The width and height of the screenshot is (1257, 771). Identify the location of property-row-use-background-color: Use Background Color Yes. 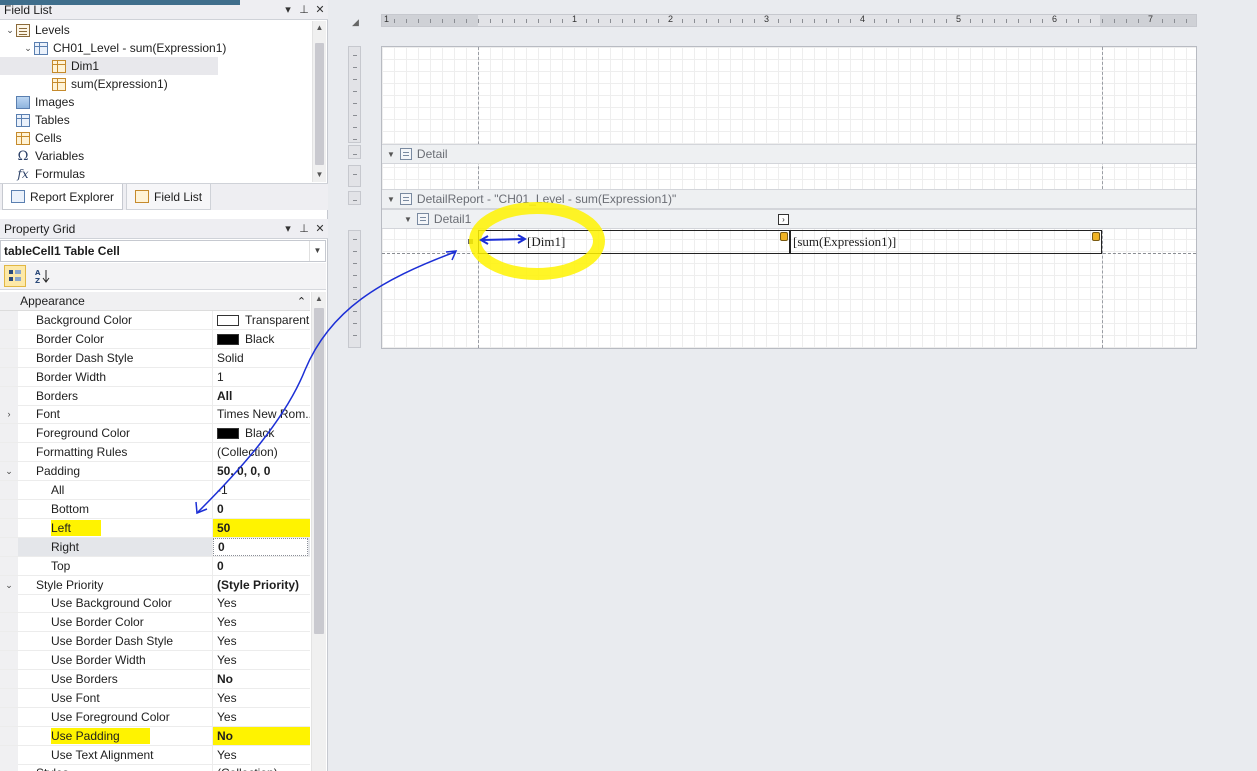
(155, 603).